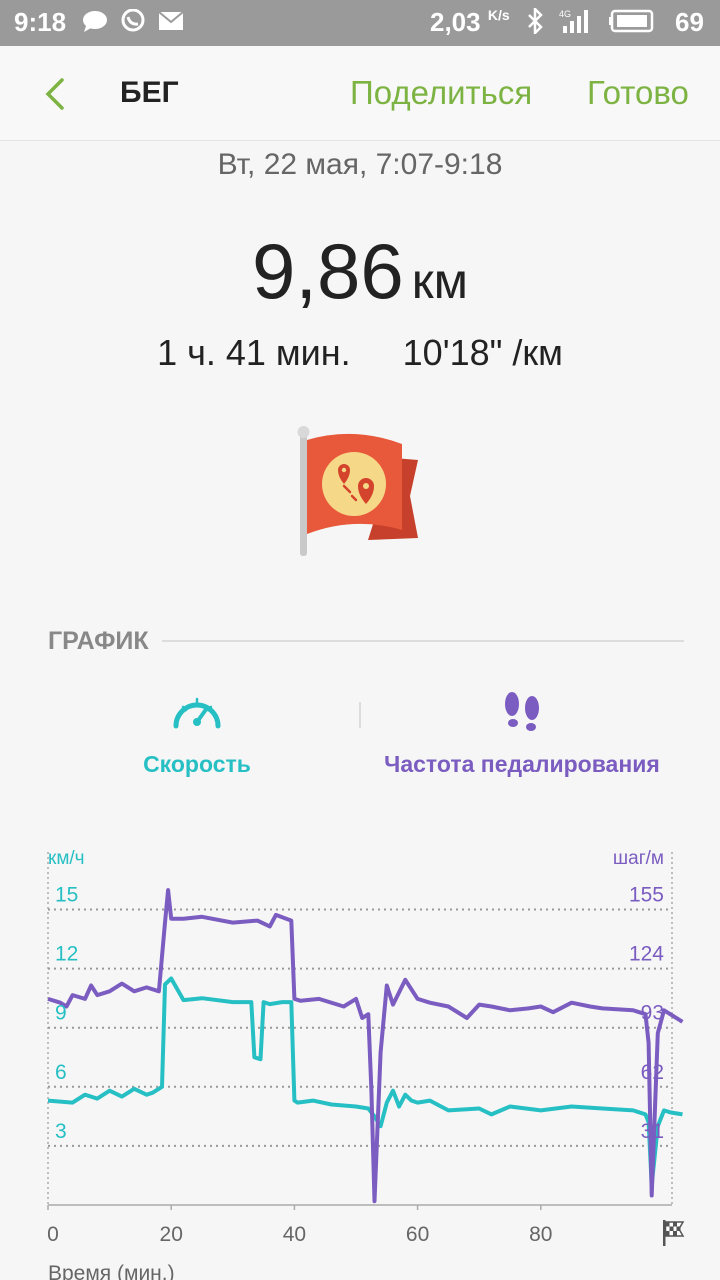  Describe the element at coordinates (197, 764) in the screenshot. I see `tab-speed-label: Скорость` at that location.